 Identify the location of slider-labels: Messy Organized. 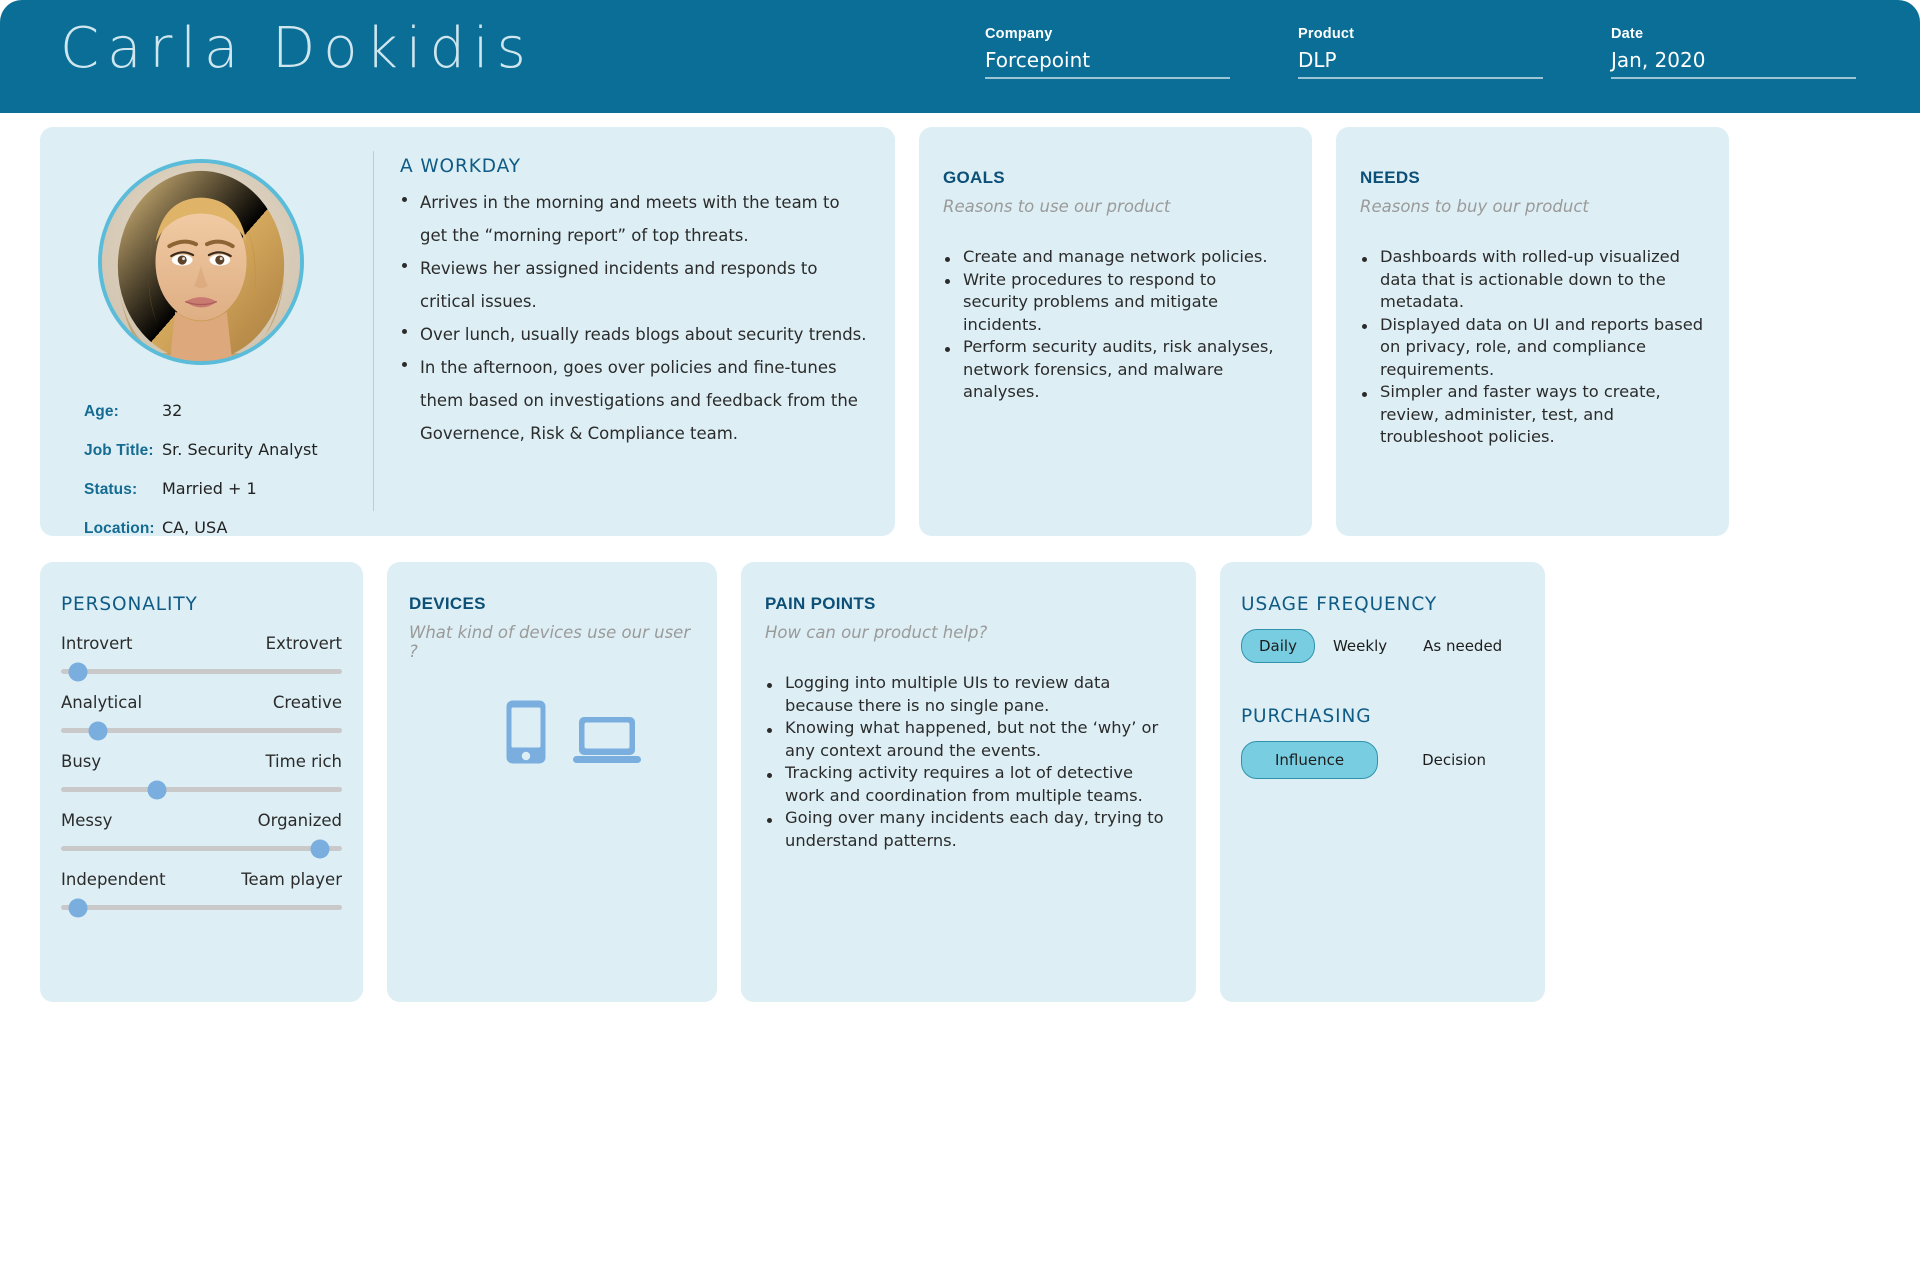
(201, 820).